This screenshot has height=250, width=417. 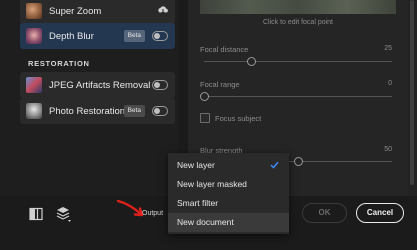 What do you see at coordinates (64, 214) in the screenshot?
I see `layers-icon` at bounding box center [64, 214].